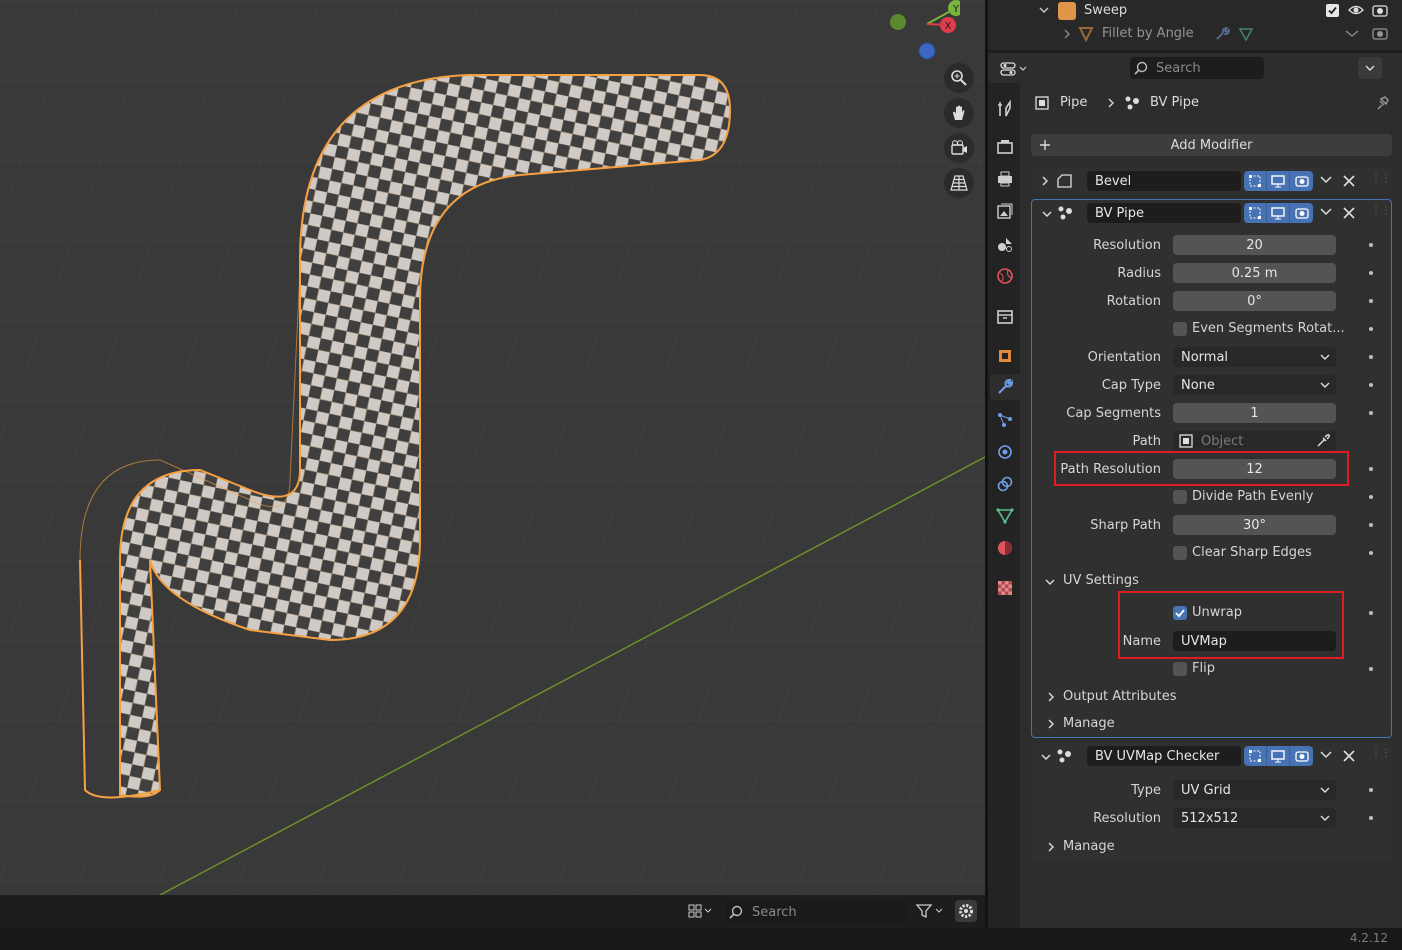 The height and width of the screenshot is (950, 1402). Describe the element at coordinates (1005, 179) in the screenshot. I see `tab-output` at that location.